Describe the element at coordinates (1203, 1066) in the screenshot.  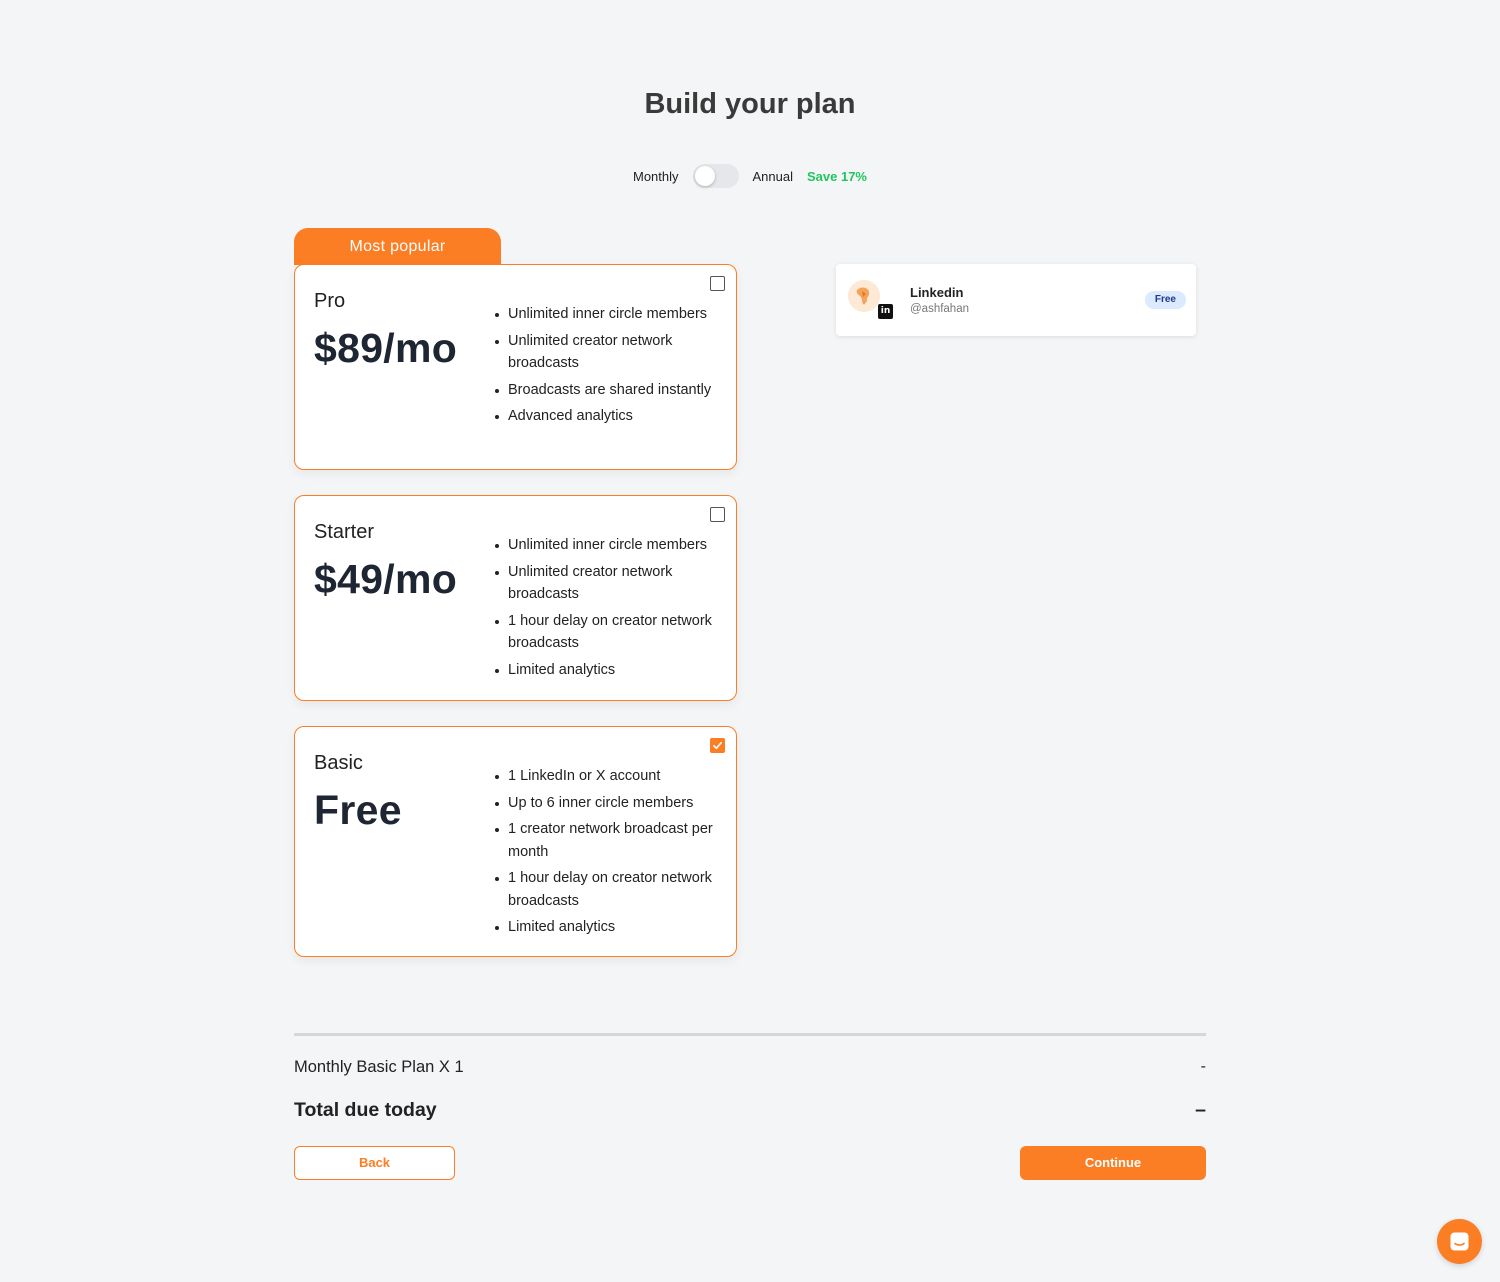
I see `summary-line-value: -` at that location.